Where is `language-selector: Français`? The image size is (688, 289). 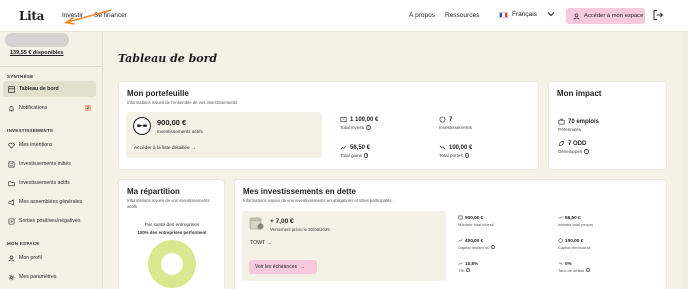
language-selector: Français is located at coordinates (518, 14).